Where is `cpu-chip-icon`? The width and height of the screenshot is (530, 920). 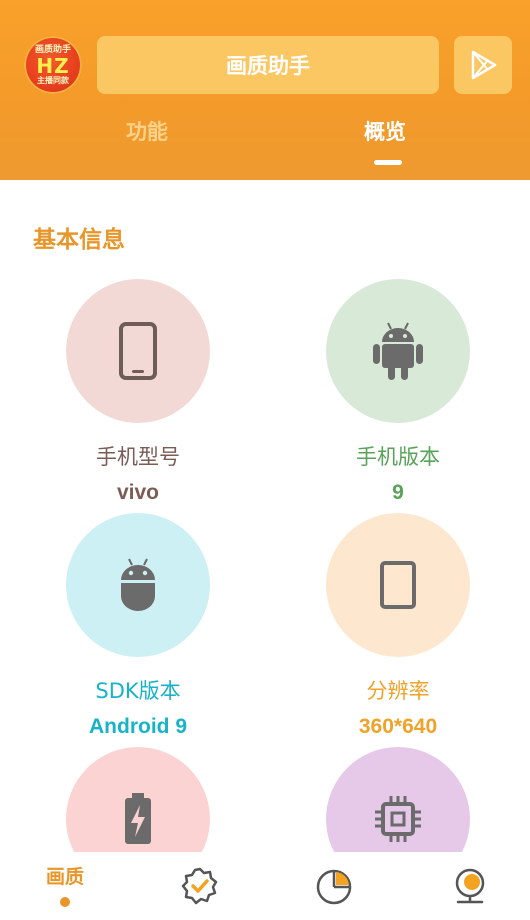
cpu-chip-icon is located at coordinates (398, 819).